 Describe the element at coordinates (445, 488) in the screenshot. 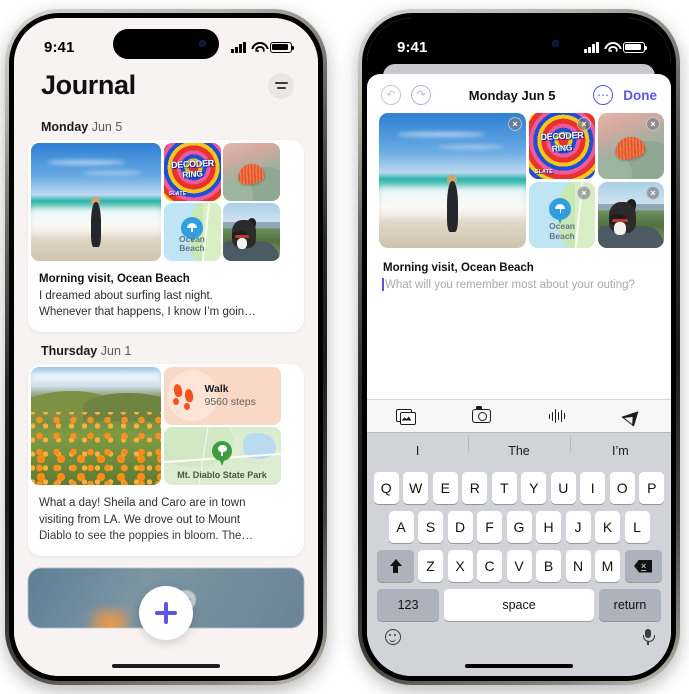

I see `key-e: E` at that location.